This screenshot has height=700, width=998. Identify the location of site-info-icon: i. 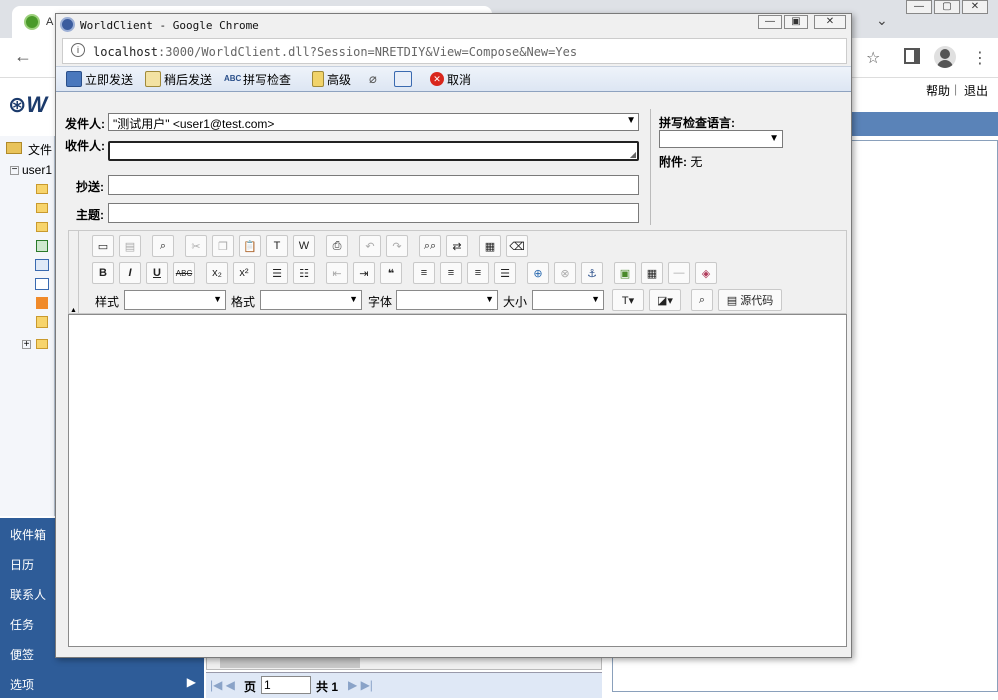
(78, 50).